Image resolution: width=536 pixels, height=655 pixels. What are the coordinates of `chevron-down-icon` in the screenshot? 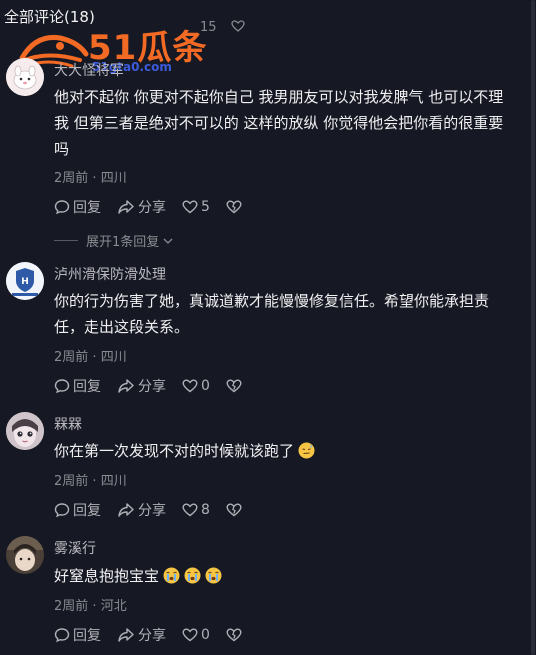 It's located at (168, 241).